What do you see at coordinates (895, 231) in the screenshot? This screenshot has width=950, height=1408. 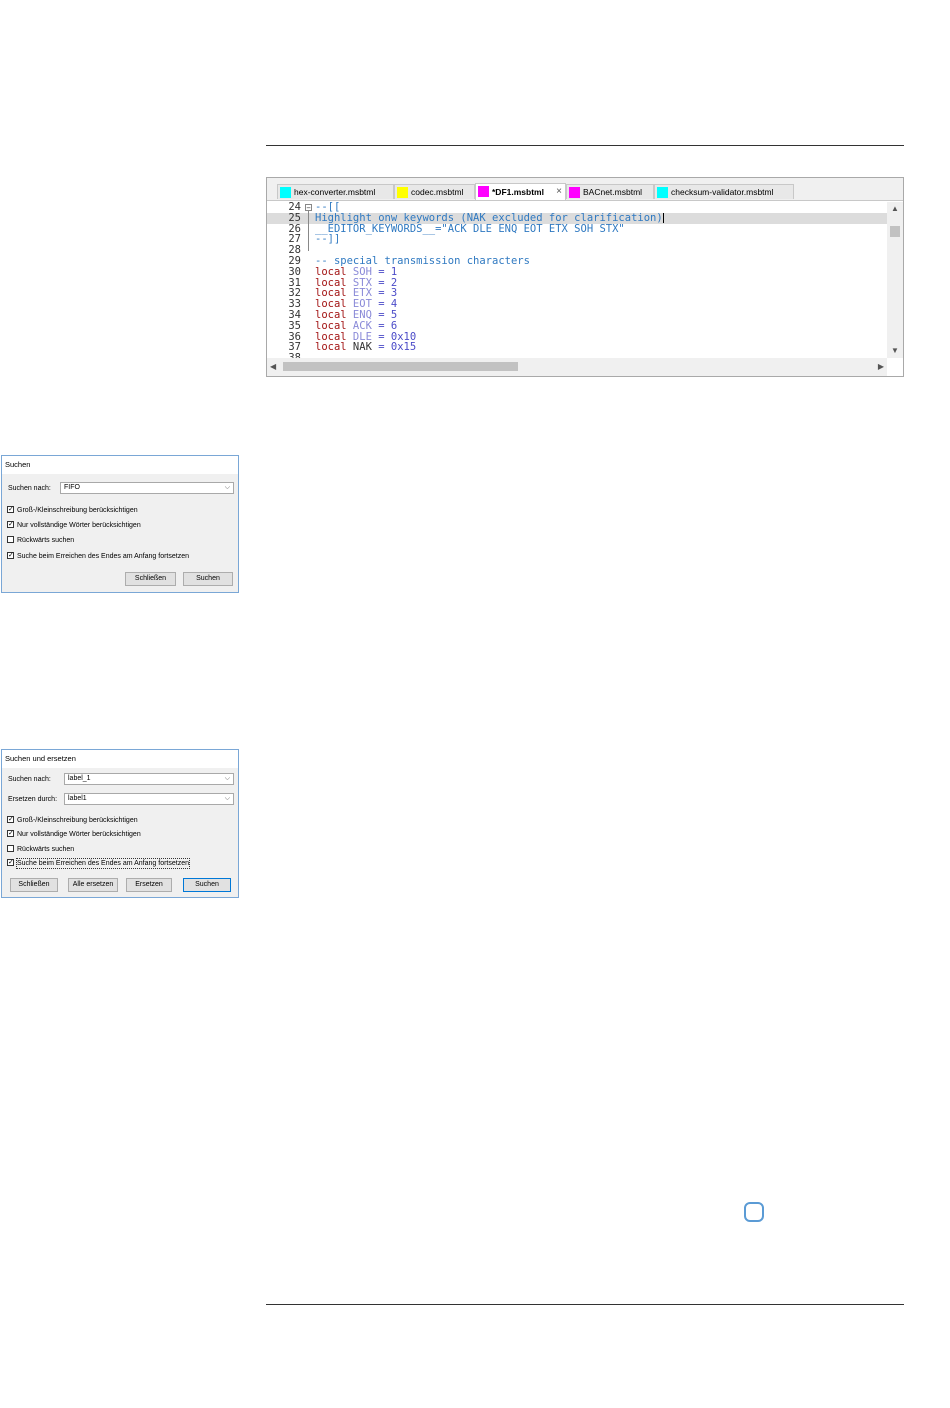 I see `vertical-scroll-thumb` at bounding box center [895, 231].